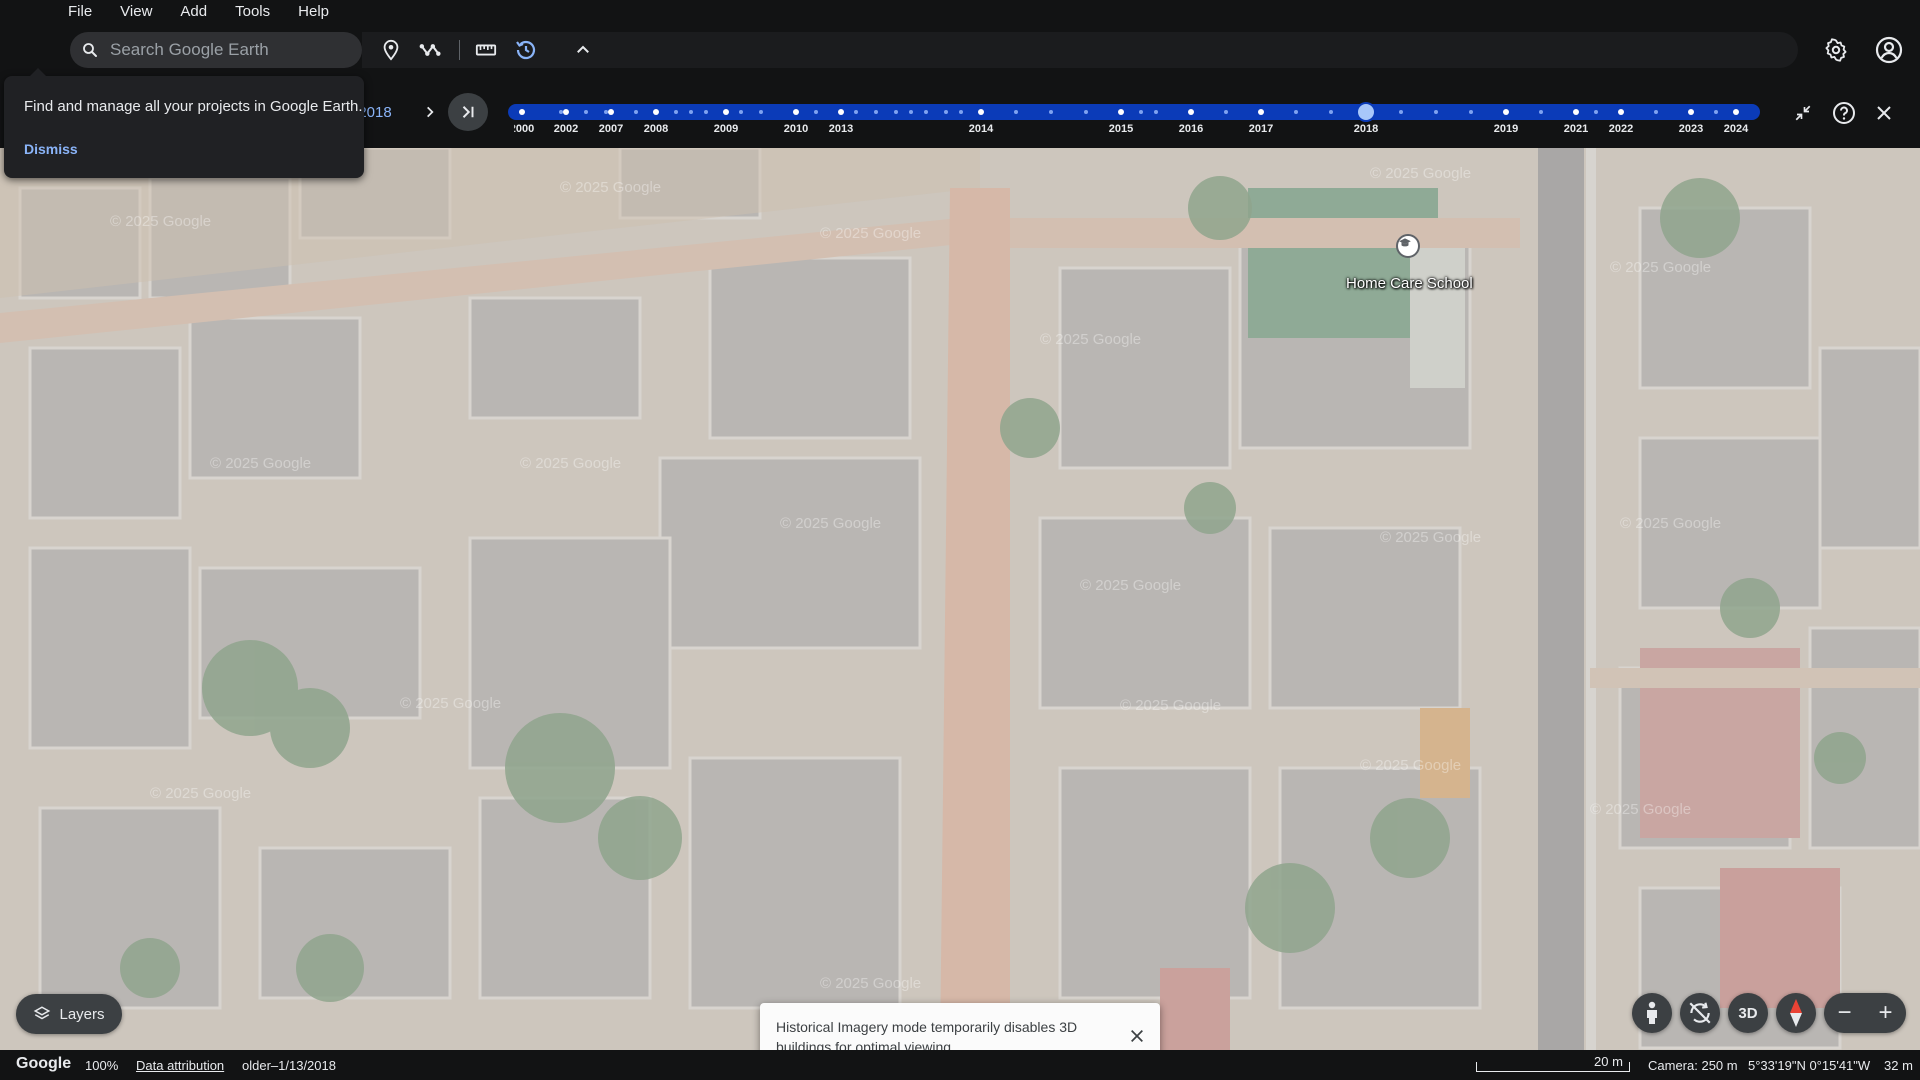 Image resolution: width=1920 pixels, height=1080 pixels. I want to click on minimize-timeline-icon, so click(1803, 113).